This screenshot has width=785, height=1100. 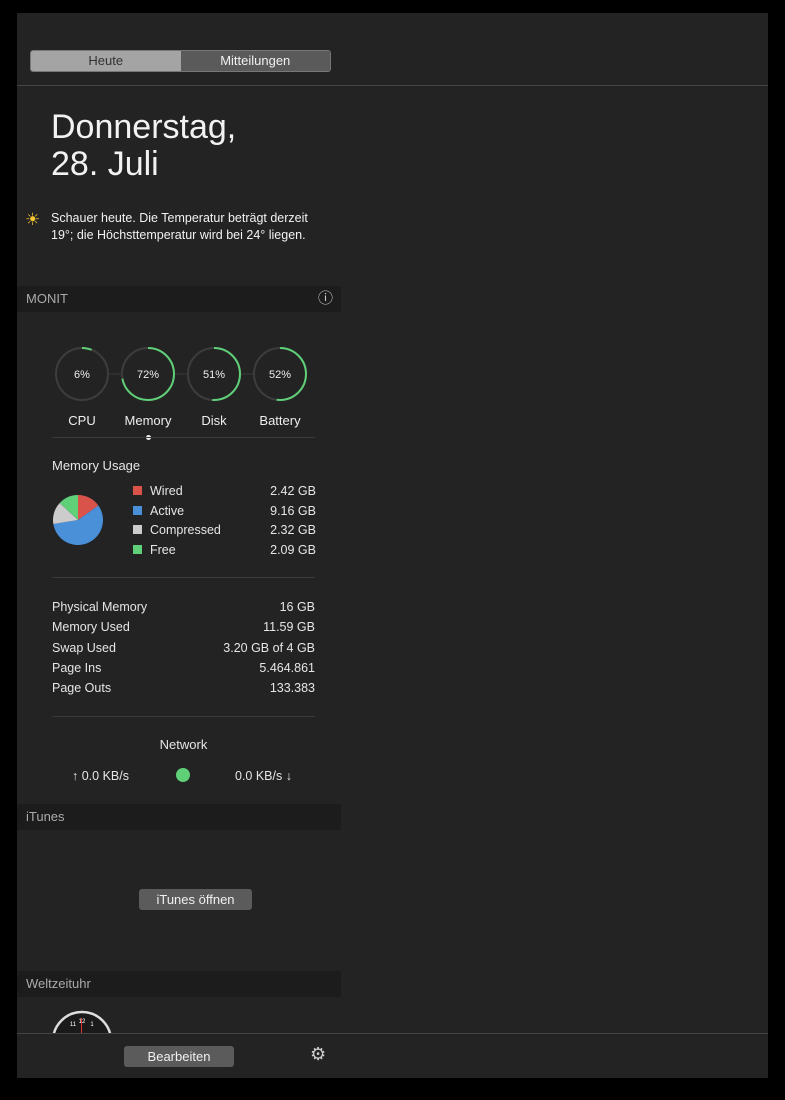 I want to click on legend-value: 2.42 GB, so click(x=293, y=491).